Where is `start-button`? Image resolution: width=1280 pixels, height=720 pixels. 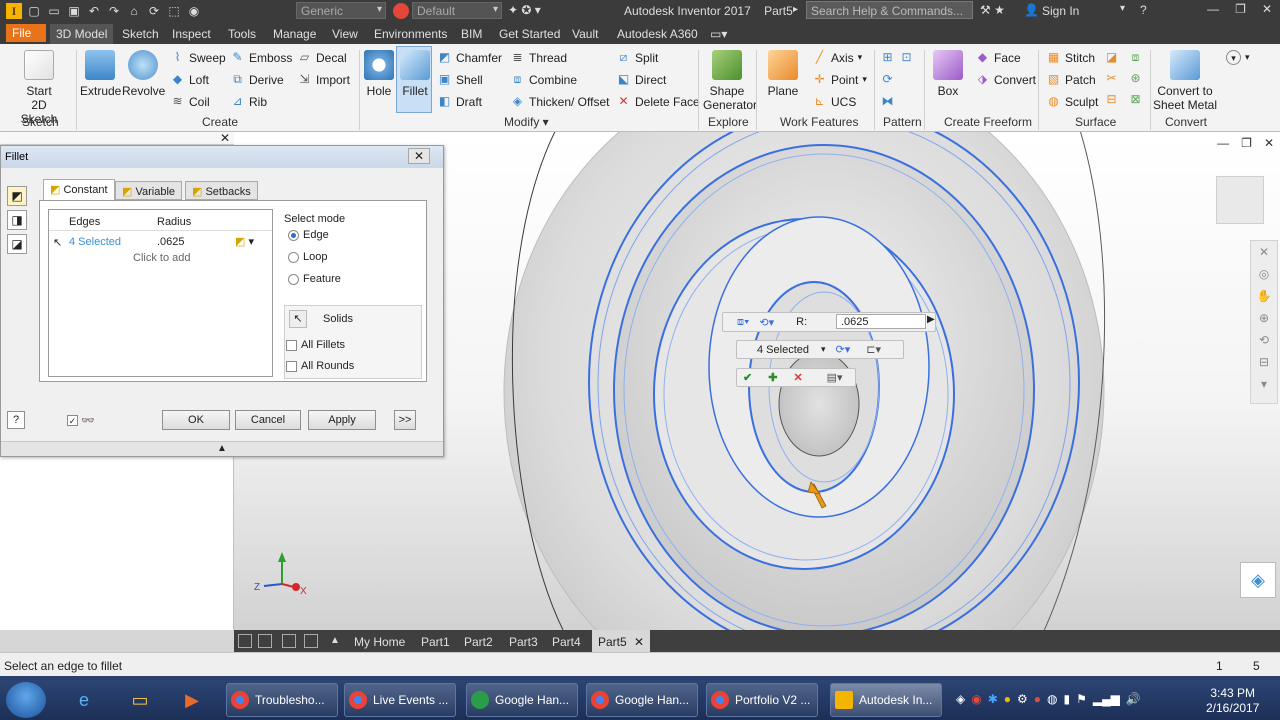 start-button is located at coordinates (26, 700).